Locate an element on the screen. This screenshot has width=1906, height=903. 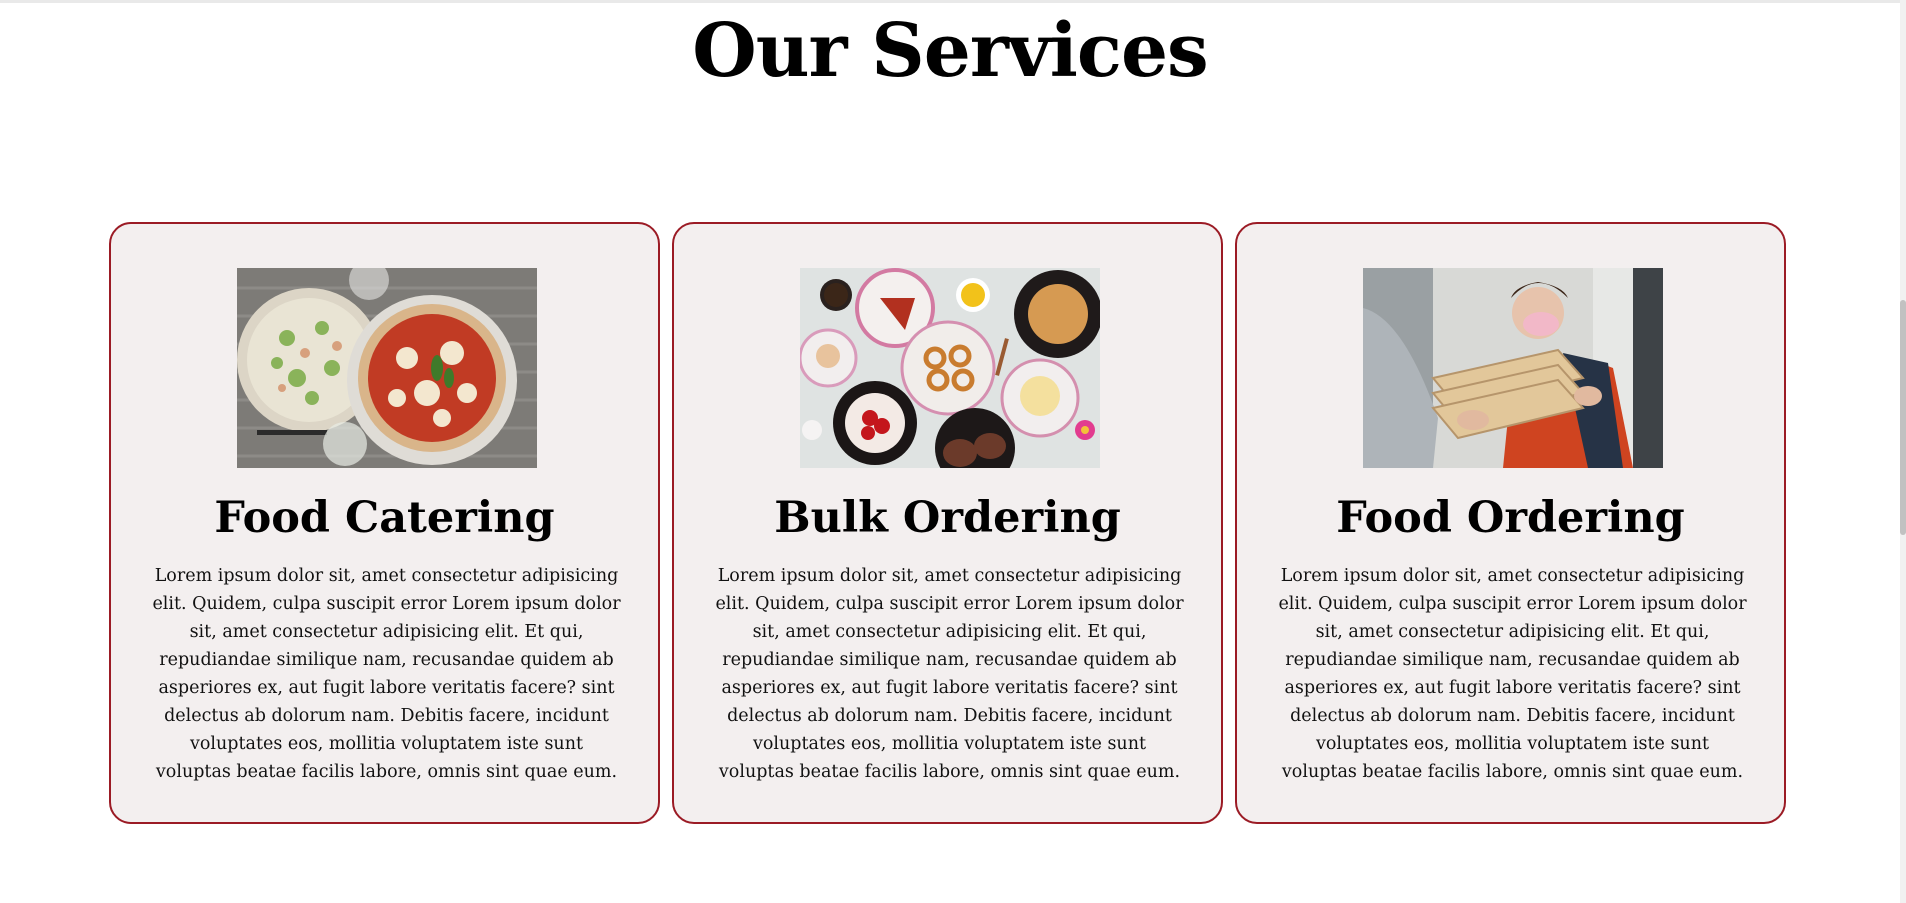
dessert-image-graphic is located at coordinates (950, 368).